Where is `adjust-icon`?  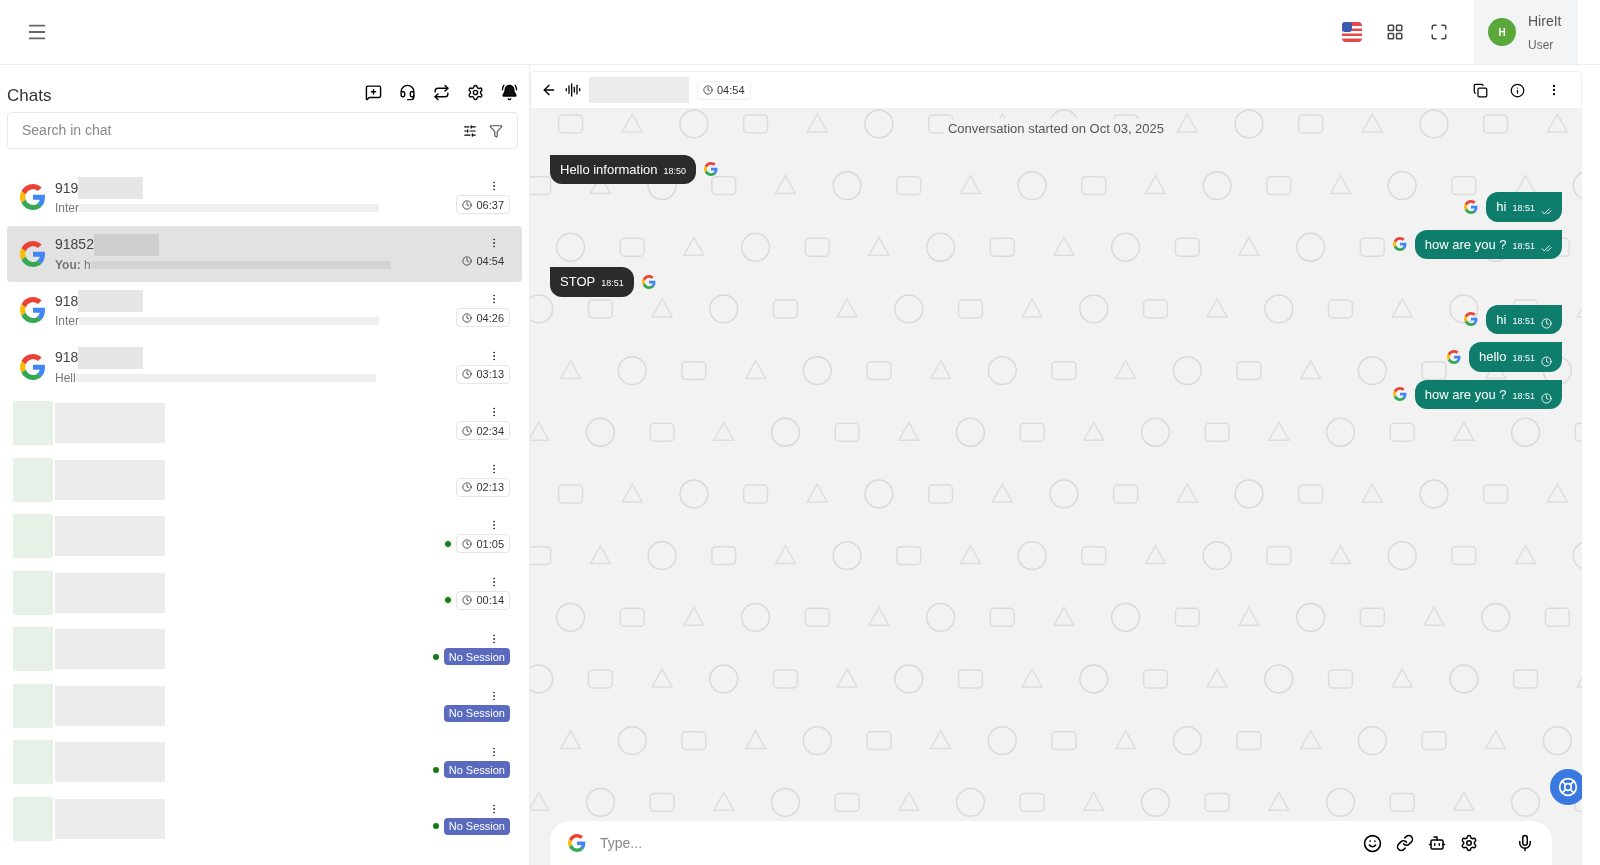 adjust-icon is located at coordinates (470, 130).